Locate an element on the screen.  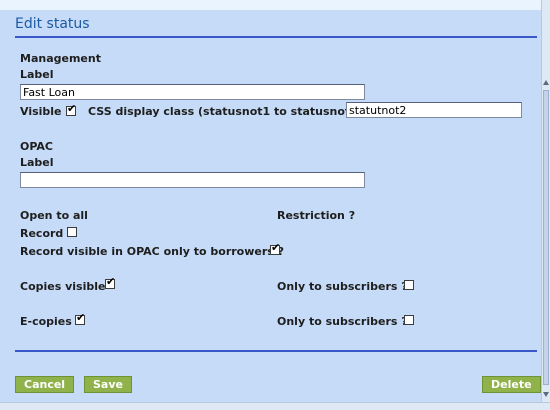
opac-label-input is located at coordinates (192, 180).